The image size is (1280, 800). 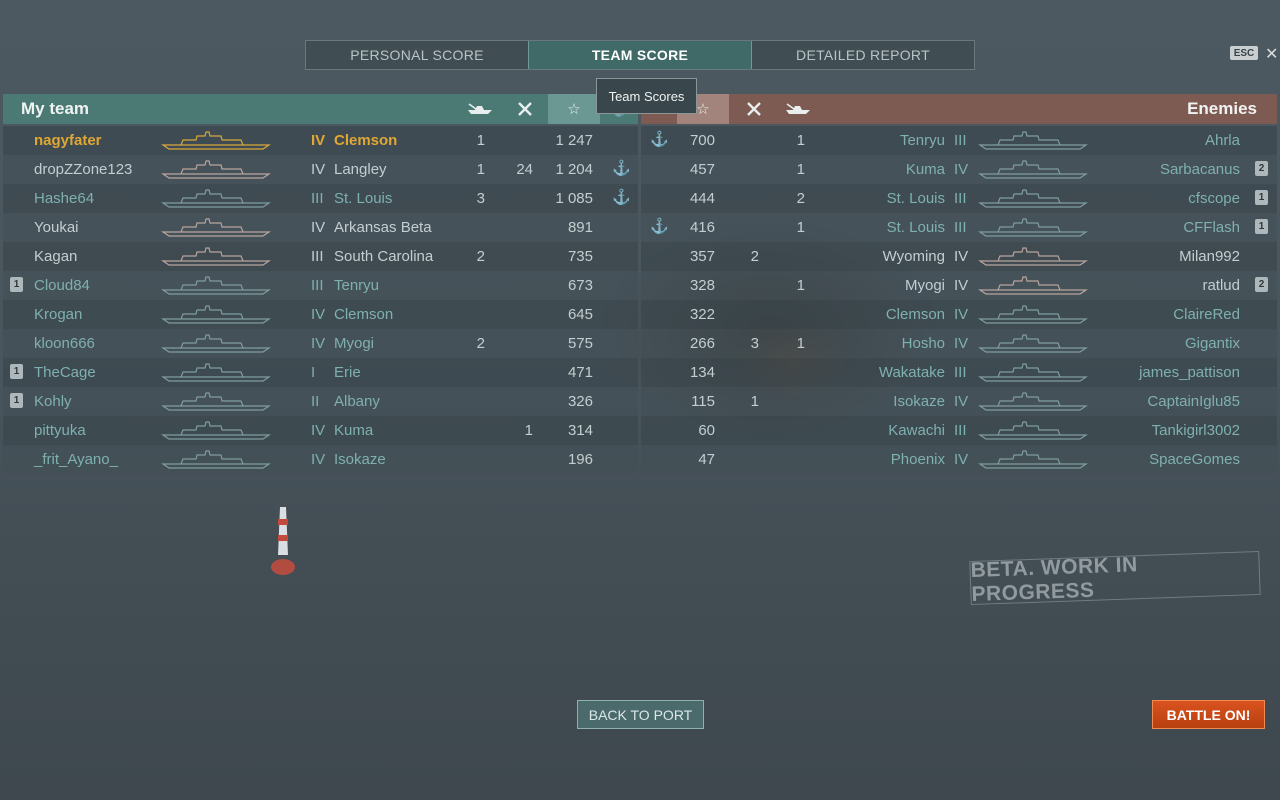 I want to click on score-value: 471, so click(x=580, y=372).